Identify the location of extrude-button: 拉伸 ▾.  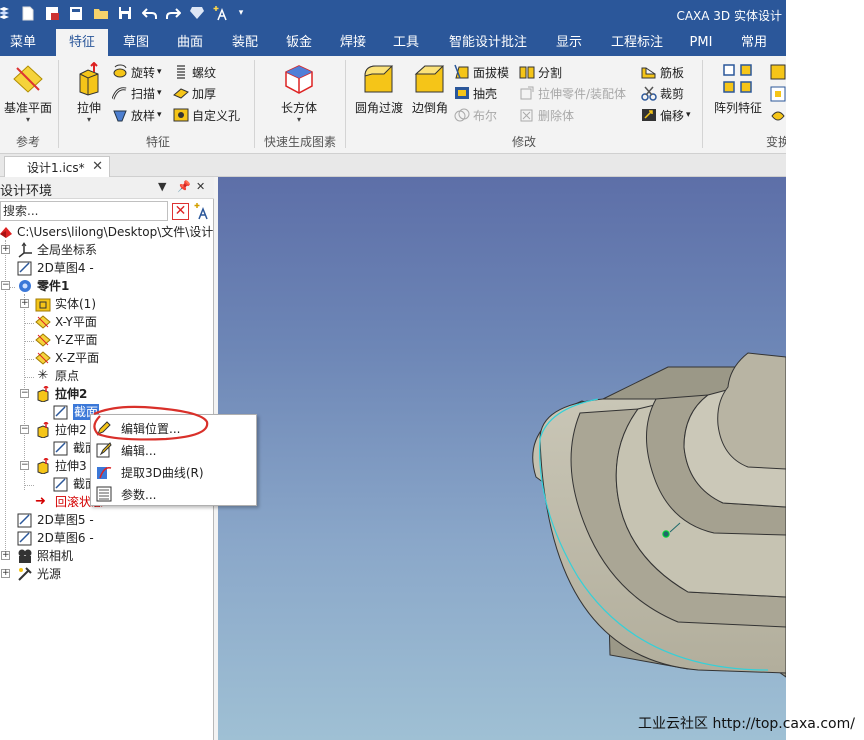
(89, 94).